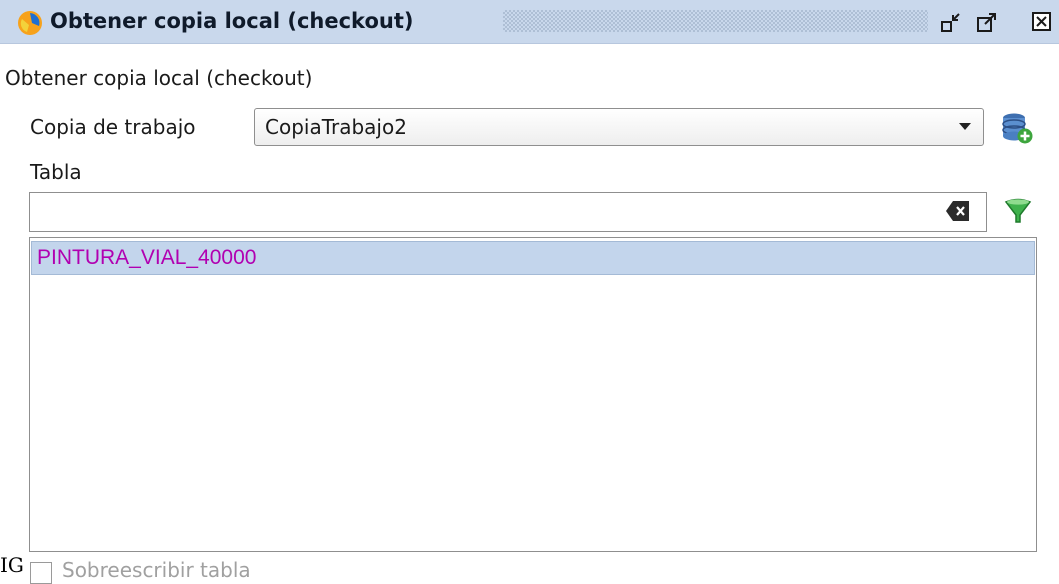  What do you see at coordinates (41, 573) in the screenshot?
I see `overwrite-checkbox` at bounding box center [41, 573].